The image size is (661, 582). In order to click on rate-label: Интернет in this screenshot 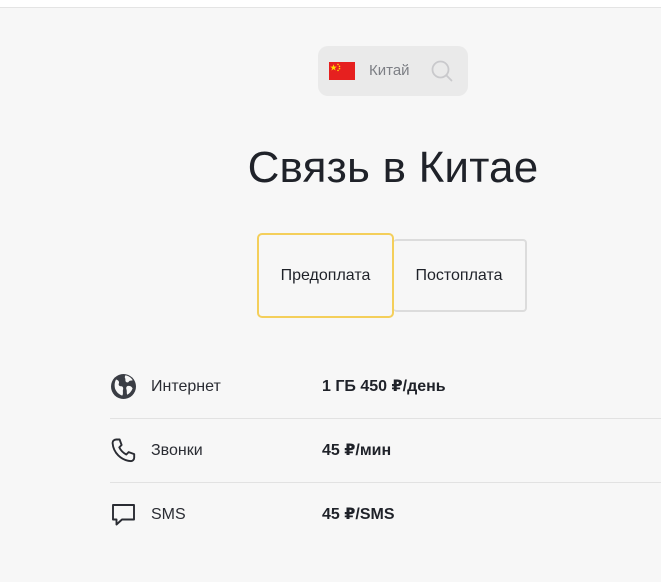, I will do `click(186, 386)`.